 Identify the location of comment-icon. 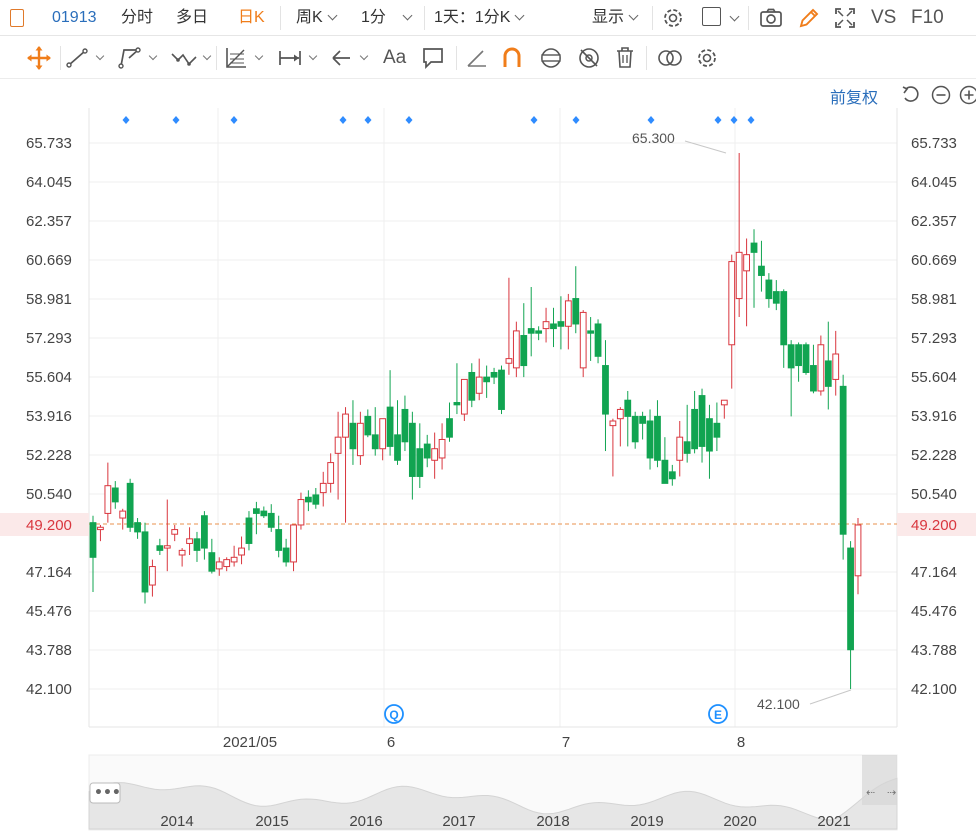
(433, 58).